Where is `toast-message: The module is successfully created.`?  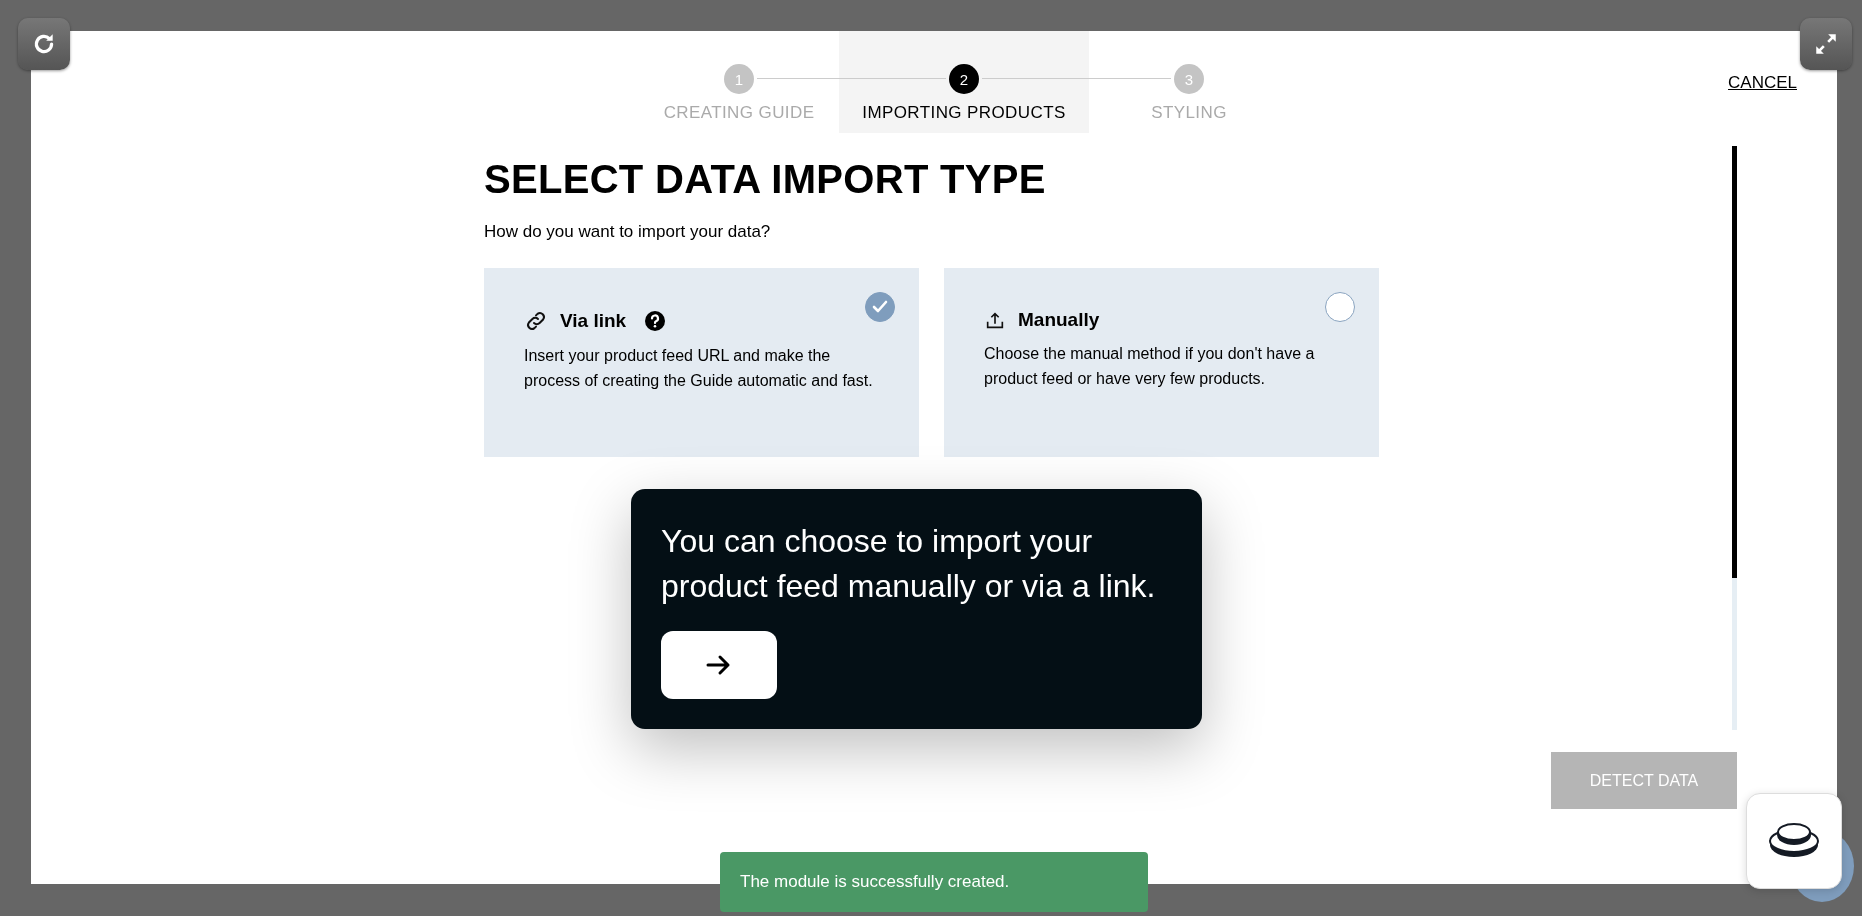
toast-message: The module is successfully created. is located at coordinates (875, 882).